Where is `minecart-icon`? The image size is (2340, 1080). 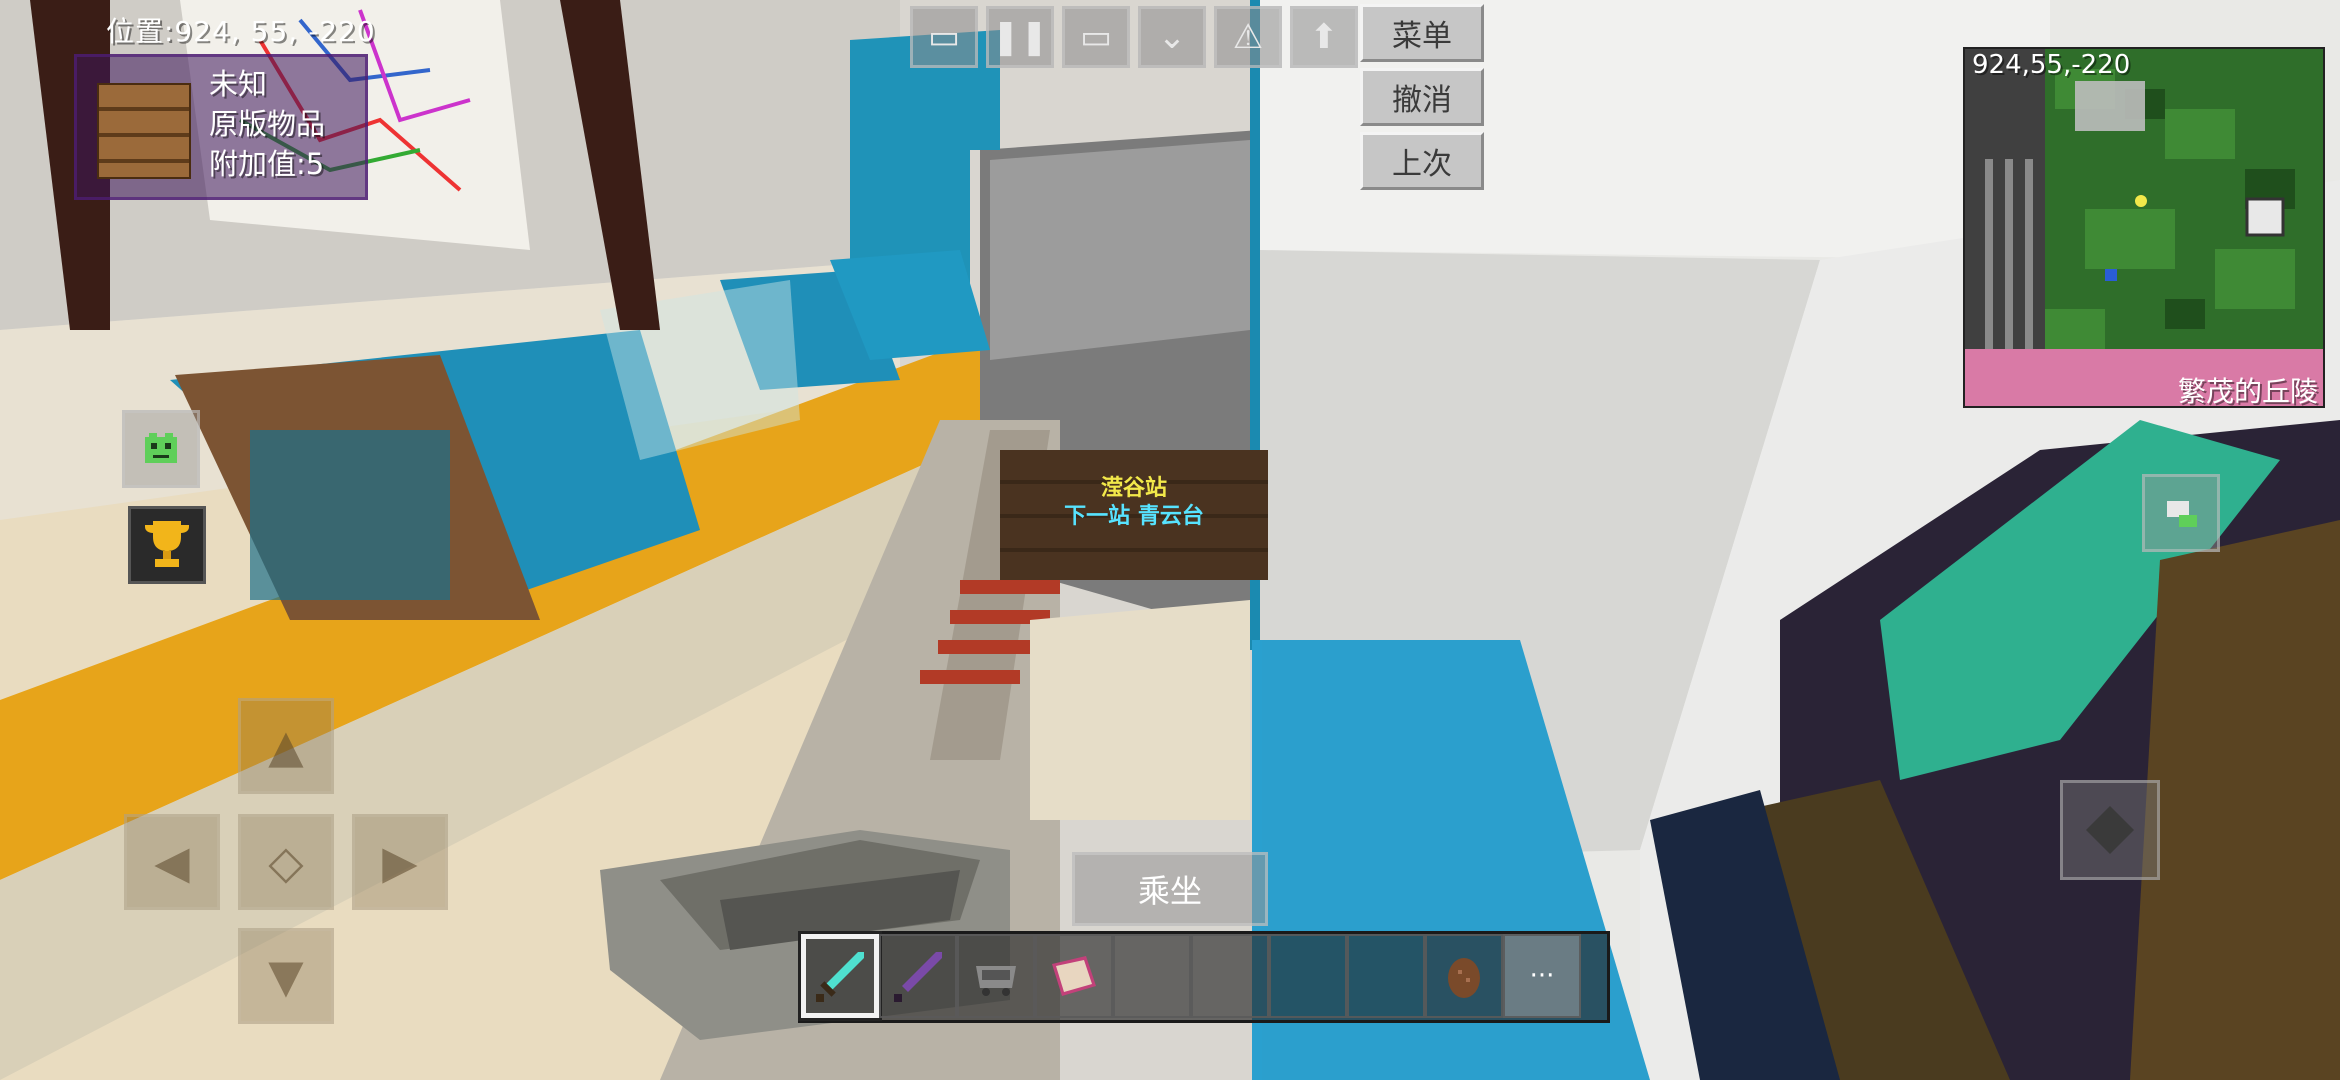
minecart-icon is located at coordinates (996, 981).